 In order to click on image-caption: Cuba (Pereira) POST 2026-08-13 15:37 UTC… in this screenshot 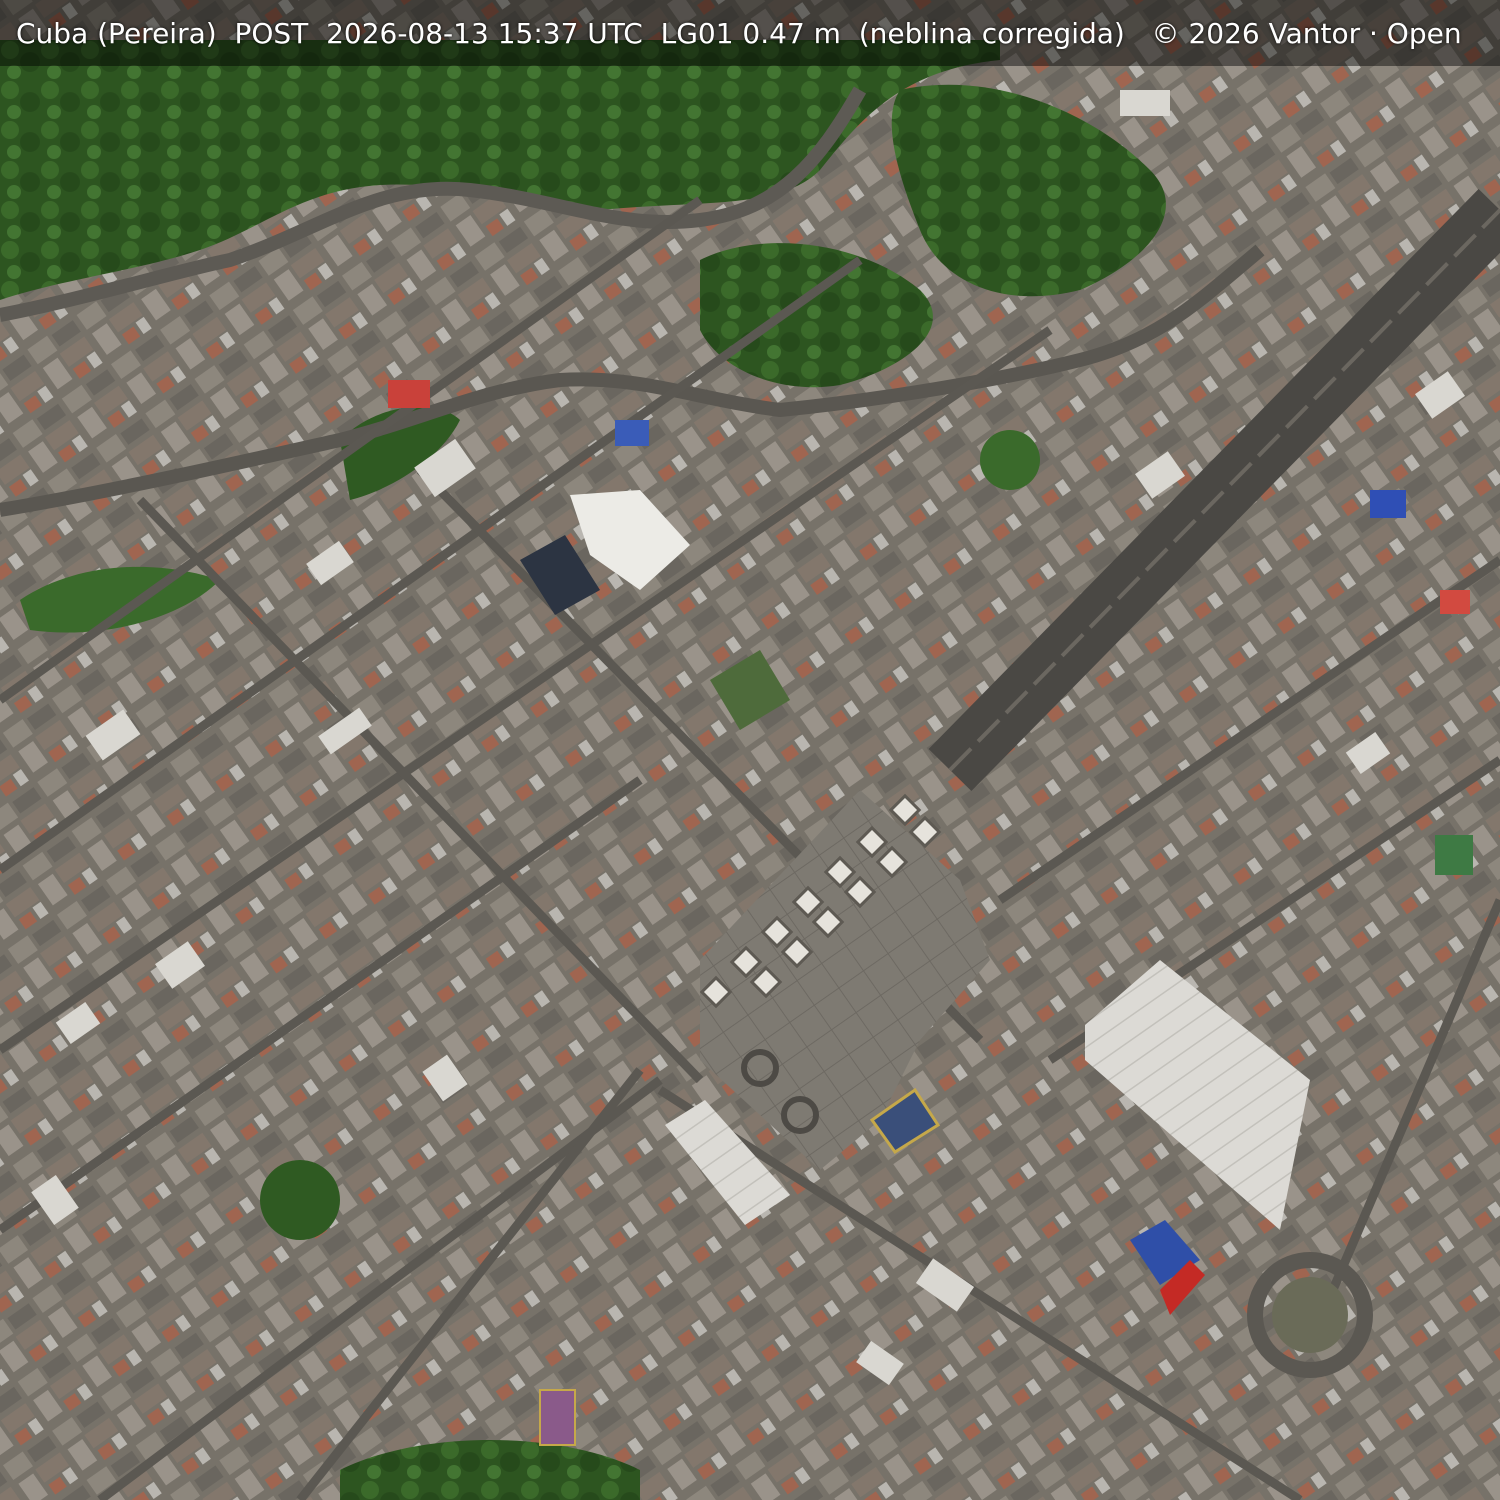, I will do `click(739, 33)`.